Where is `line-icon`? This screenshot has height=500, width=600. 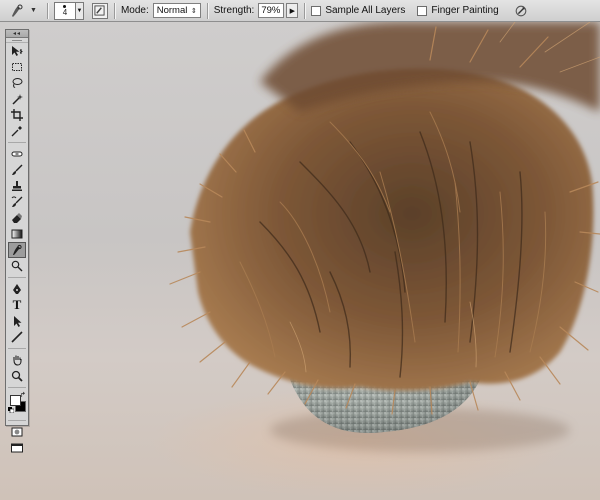 line-icon is located at coordinates (17, 337).